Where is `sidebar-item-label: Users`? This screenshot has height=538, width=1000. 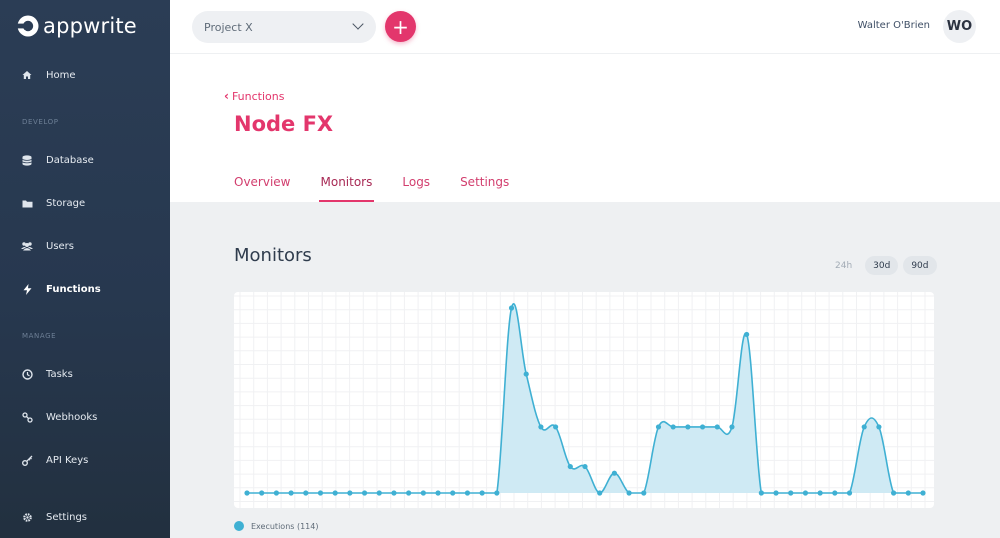 sidebar-item-label: Users is located at coordinates (60, 246).